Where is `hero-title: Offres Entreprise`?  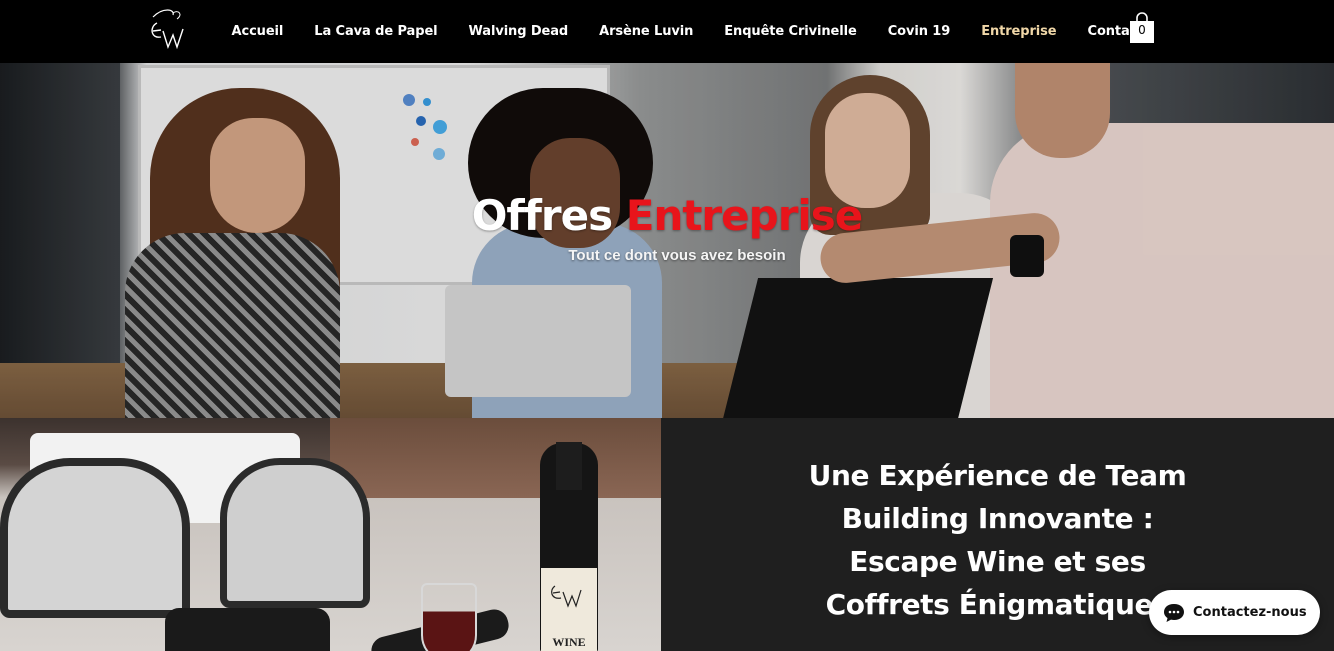
hero-title: Offres Entreprise is located at coordinates (667, 215).